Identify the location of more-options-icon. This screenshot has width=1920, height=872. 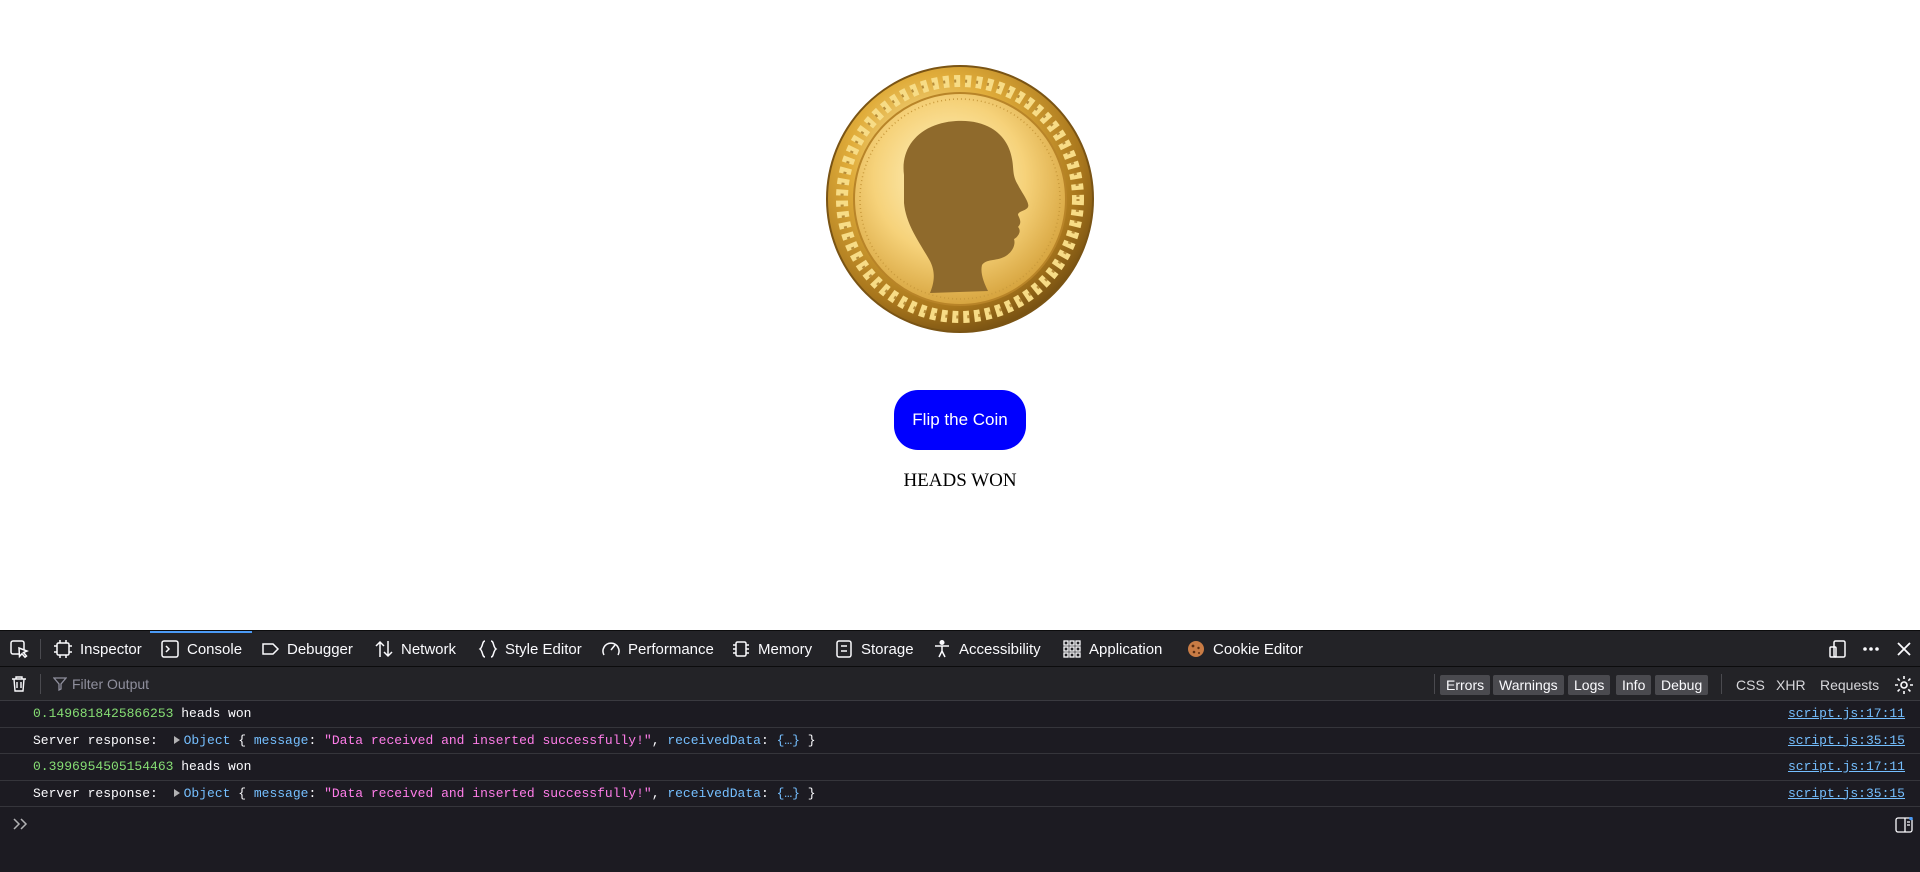
(1871, 649).